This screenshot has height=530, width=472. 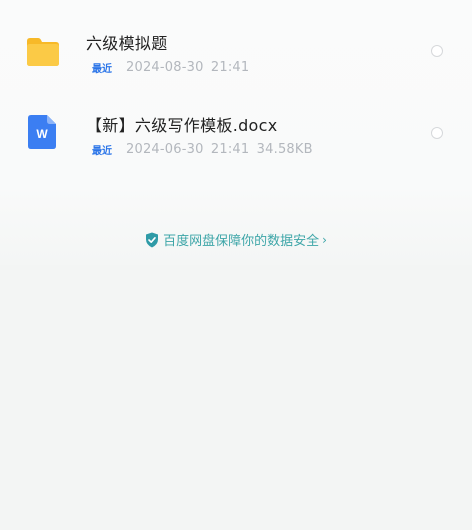 What do you see at coordinates (324, 239) in the screenshot?
I see `chevron-right-icon: ›` at bounding box center [324, 239].